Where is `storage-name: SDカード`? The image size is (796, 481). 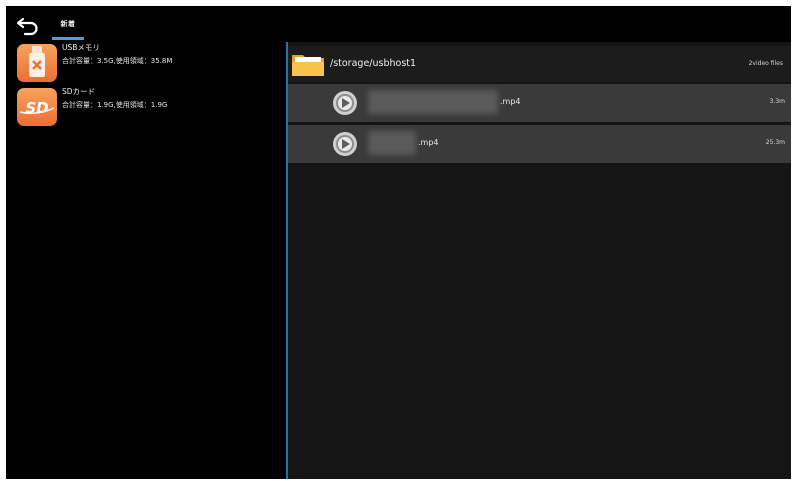
storage-name: SDカード is located at coordinates (79, 91).